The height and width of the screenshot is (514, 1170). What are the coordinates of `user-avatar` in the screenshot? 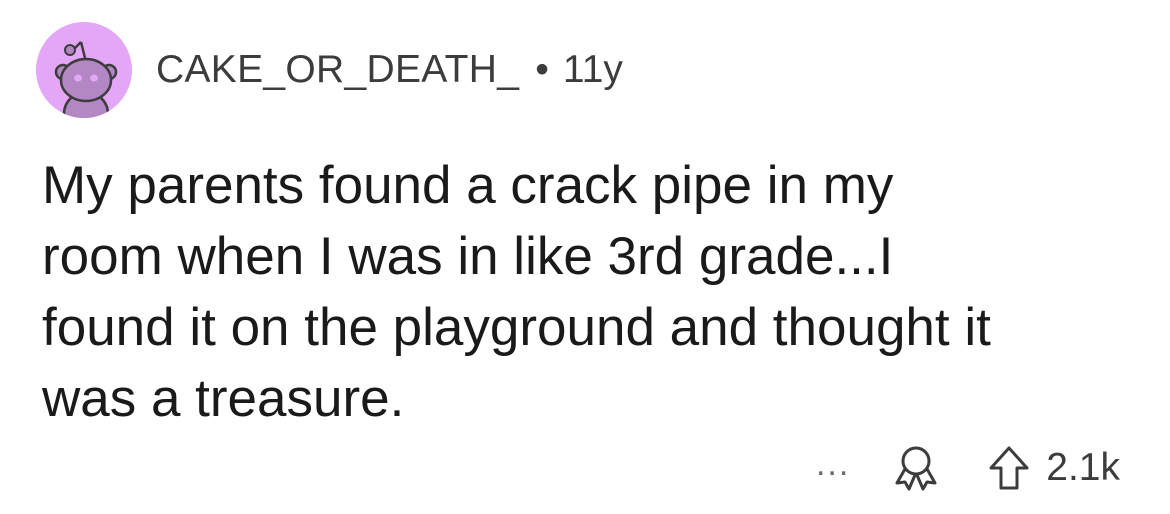 It's located at (84, 70).